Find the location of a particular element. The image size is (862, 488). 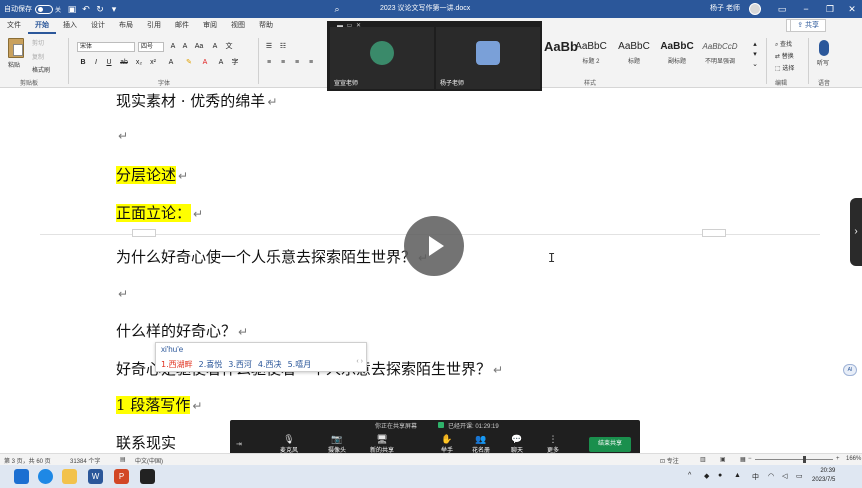

wifi-icon: ◠ is located at coordinates (771, 476).